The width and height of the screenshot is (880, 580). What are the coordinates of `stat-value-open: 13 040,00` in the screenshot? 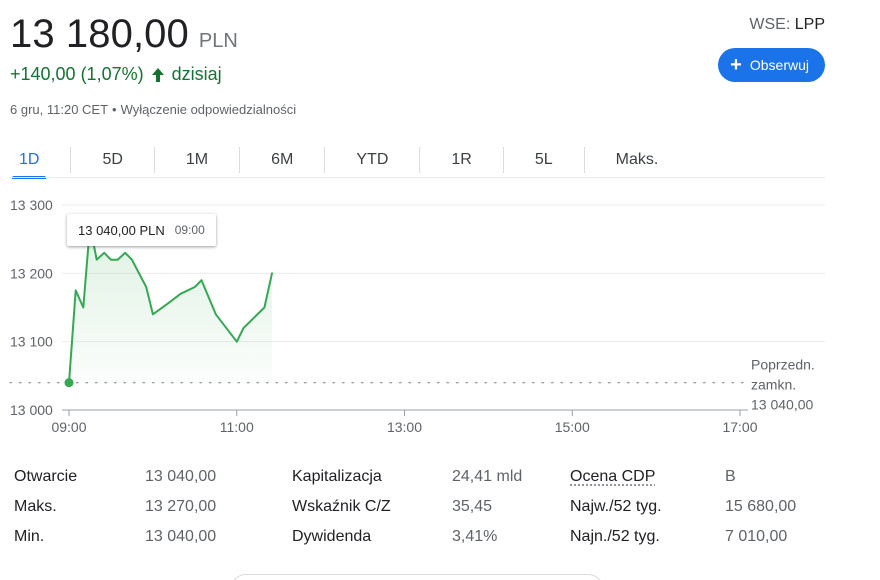 It's located at (181, 476).